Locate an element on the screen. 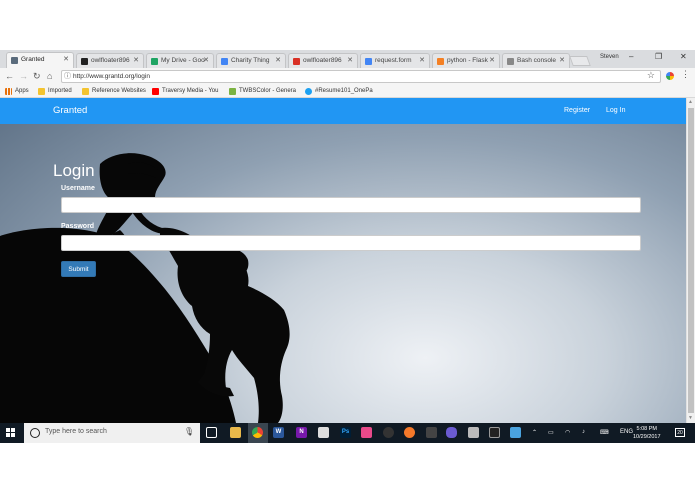 Image resolution: width=695 pixels, height=494 pixels. docs-icon is located at coordinates (224, 61).